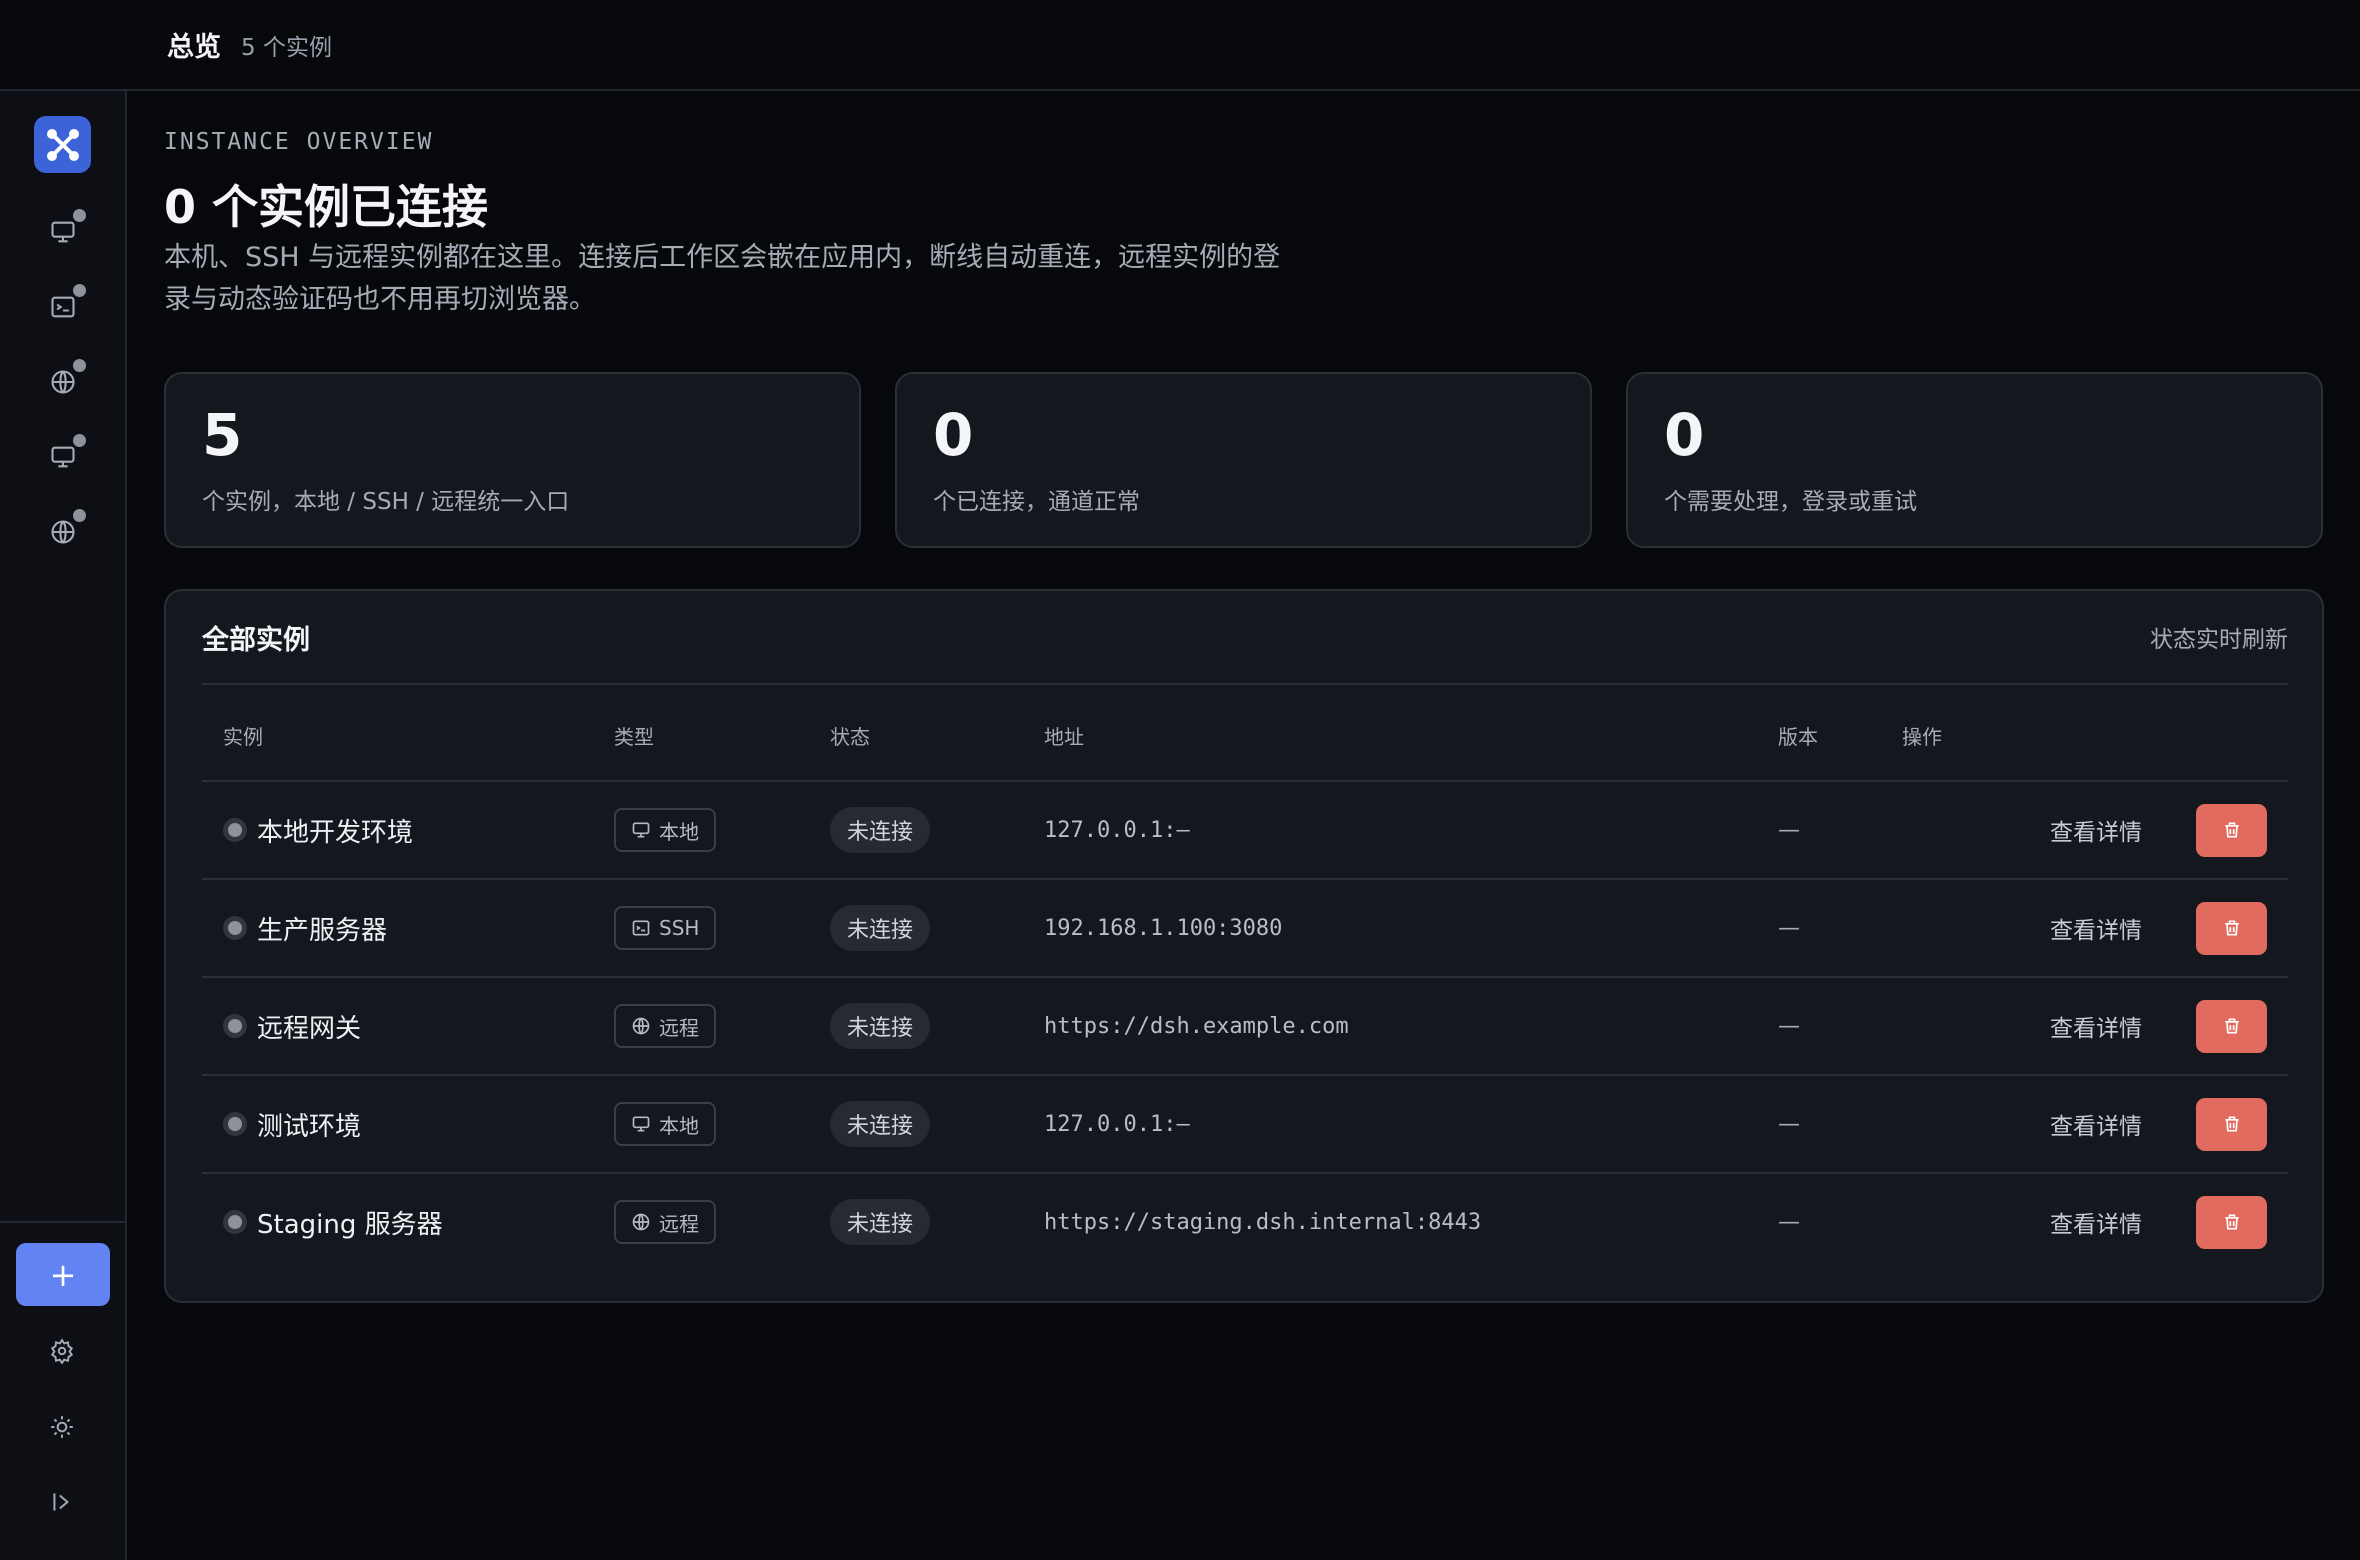 This screenshot has width=2360, height=1560. Describe the element at coordinates (850, 737) in the screenshot. I see `column-header-status: 状态` at that location.